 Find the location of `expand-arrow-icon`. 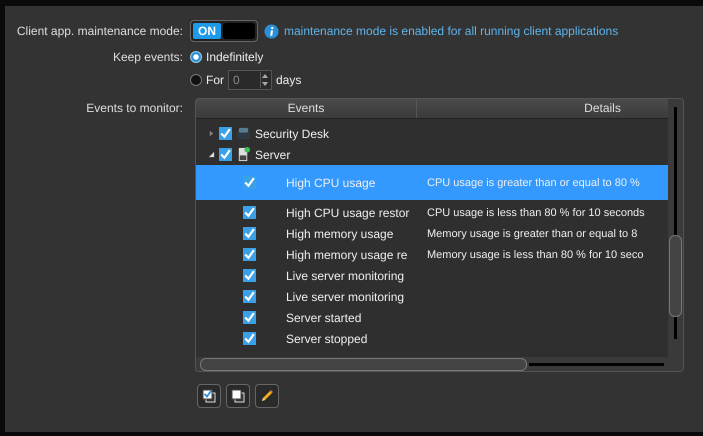

expand-arrow-icon is located at coordinates (211, 154).